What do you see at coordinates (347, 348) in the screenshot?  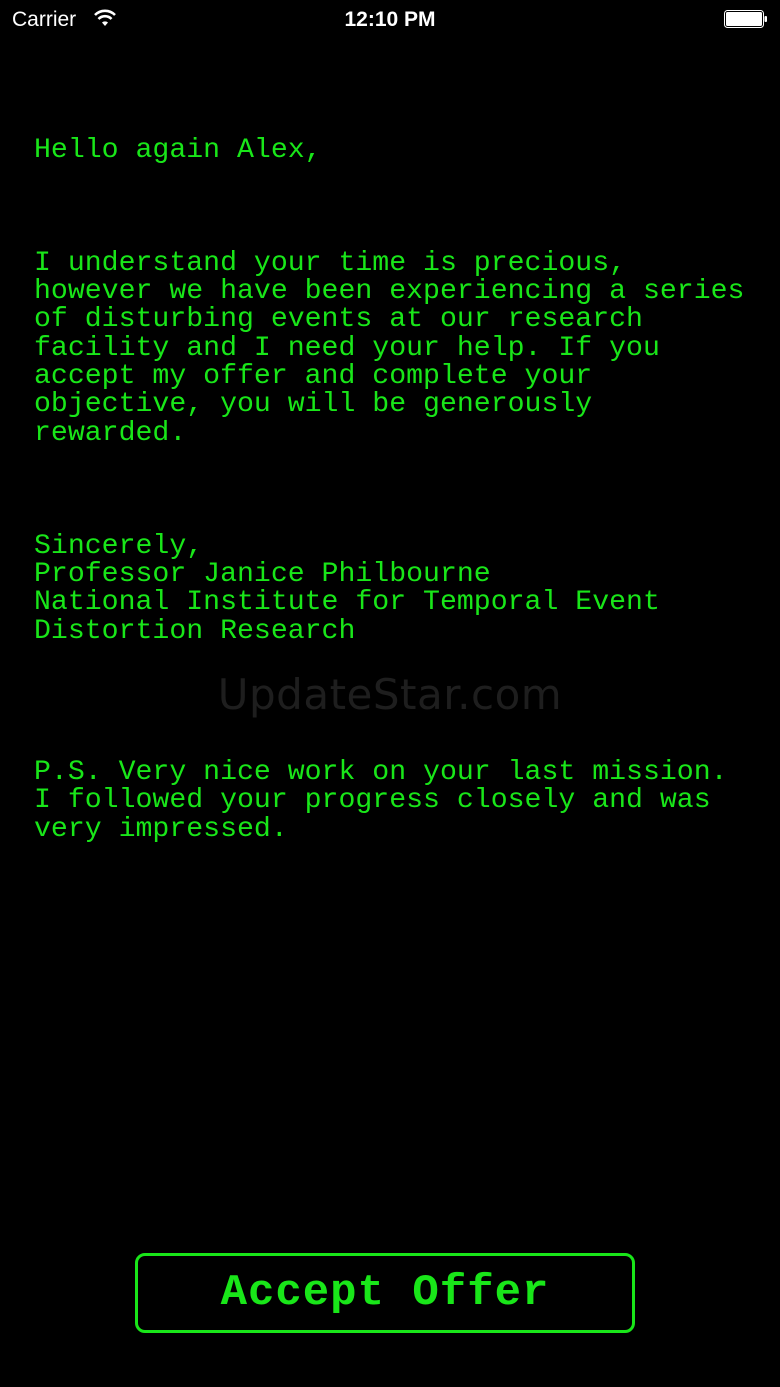 I see `body-line: facility and I need your help. If you` at bounding box center [347, 348].